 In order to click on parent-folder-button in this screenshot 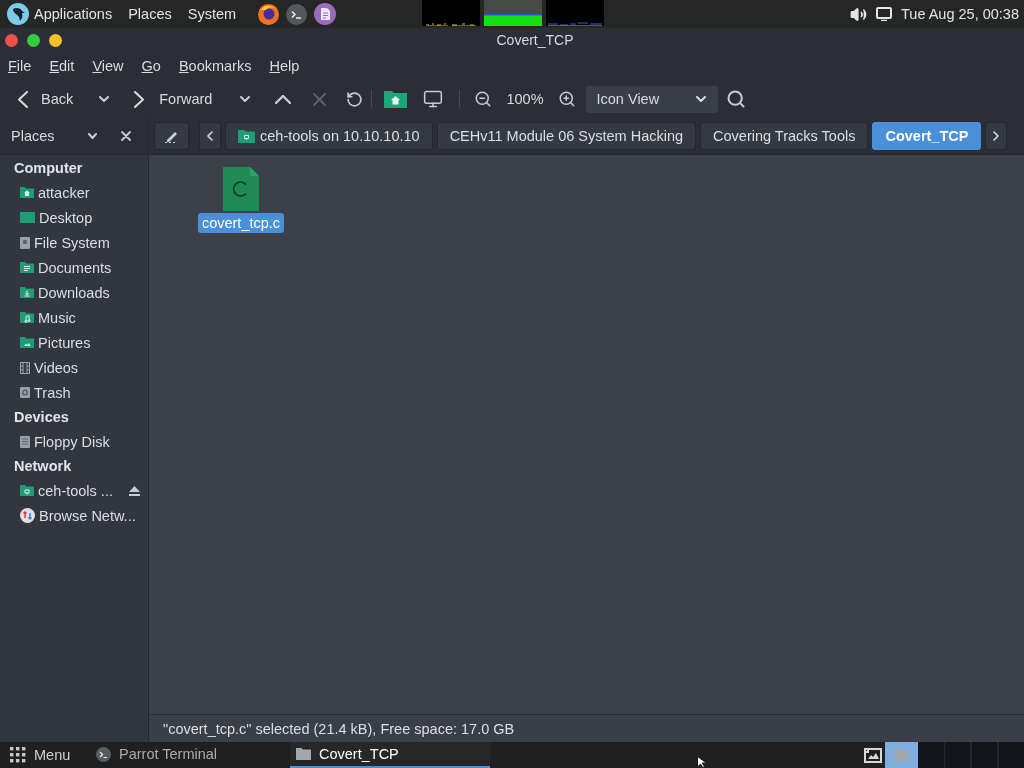, I will do `click(283, 99)`.